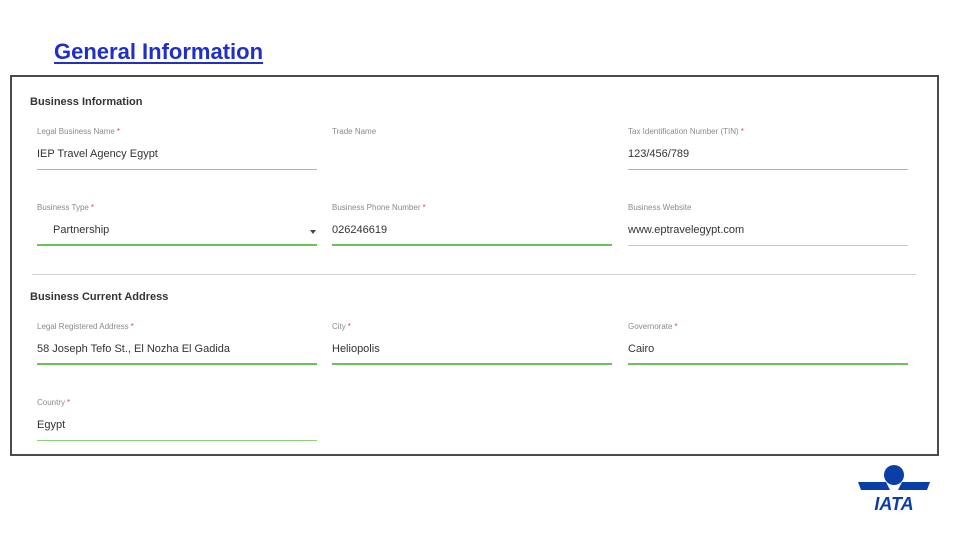 The width and height of the screenshot is (960, 540). Describe the element at coordinates (134, 349) in the screenshot. I see `legal-registered-address-value: 58 Joseph Tefo St., El Nozha El Gadida` at that location.